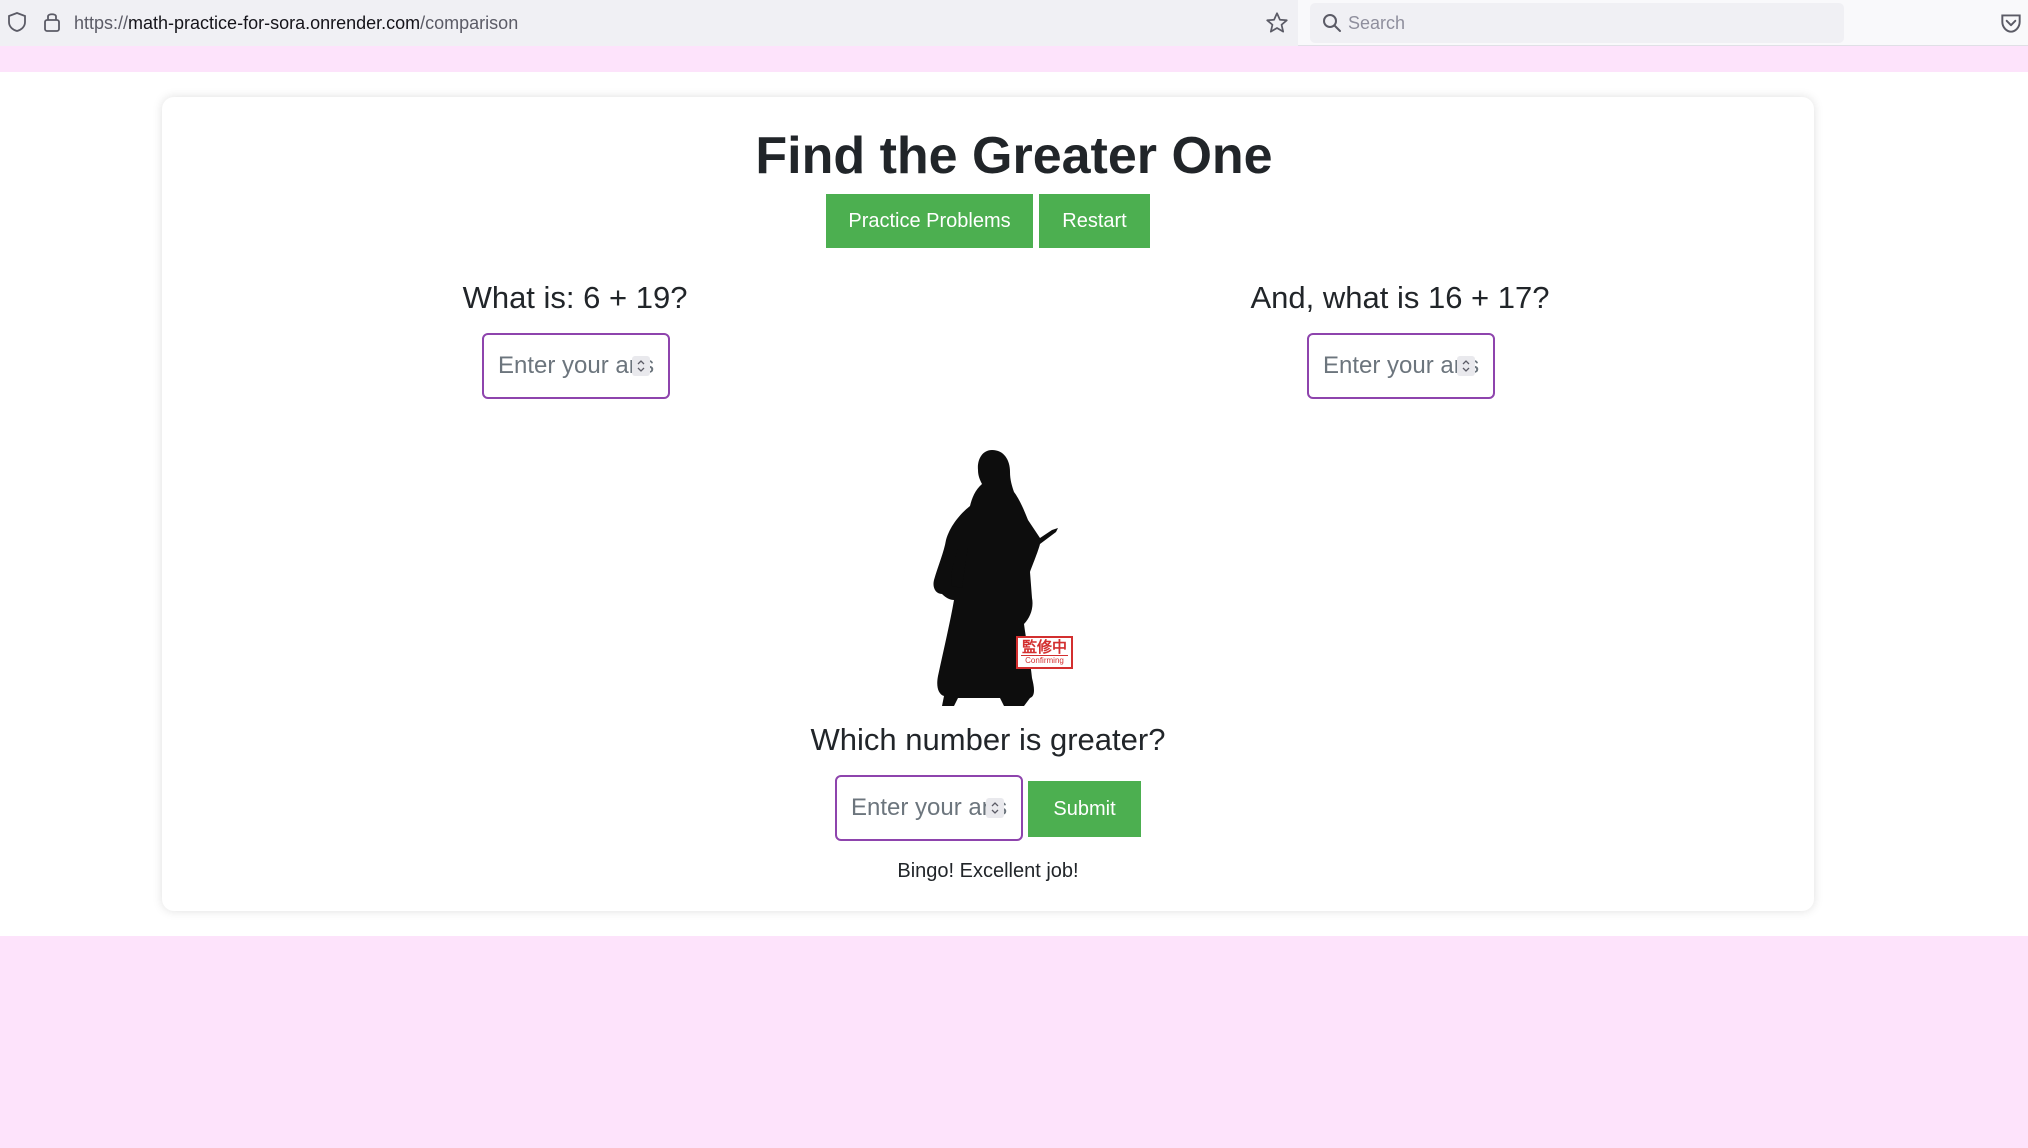 Image resolution: width=2028 pixels, height=1148 pixels. Describe the element at coordinates (988, 871) in the screenshot. I see `feedback-message: Bingo! Excellent job!` at that location.